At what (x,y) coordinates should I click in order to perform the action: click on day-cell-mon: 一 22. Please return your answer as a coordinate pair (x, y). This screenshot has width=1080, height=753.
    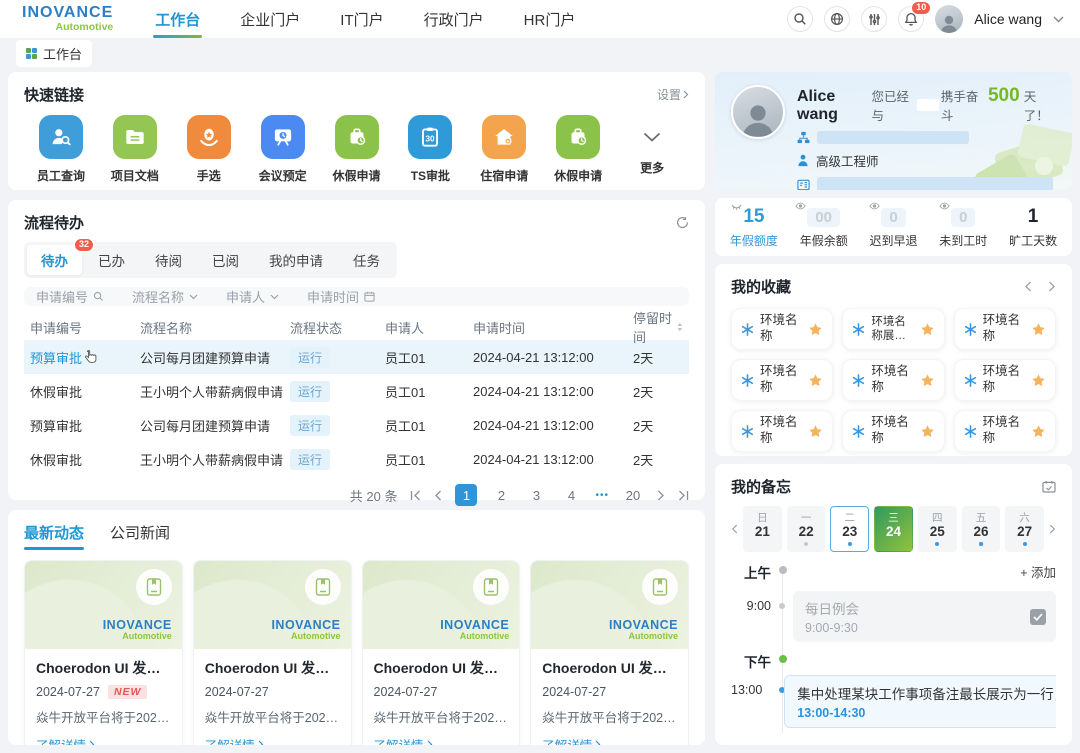
    Looking at the image, I should click on (806, 529).